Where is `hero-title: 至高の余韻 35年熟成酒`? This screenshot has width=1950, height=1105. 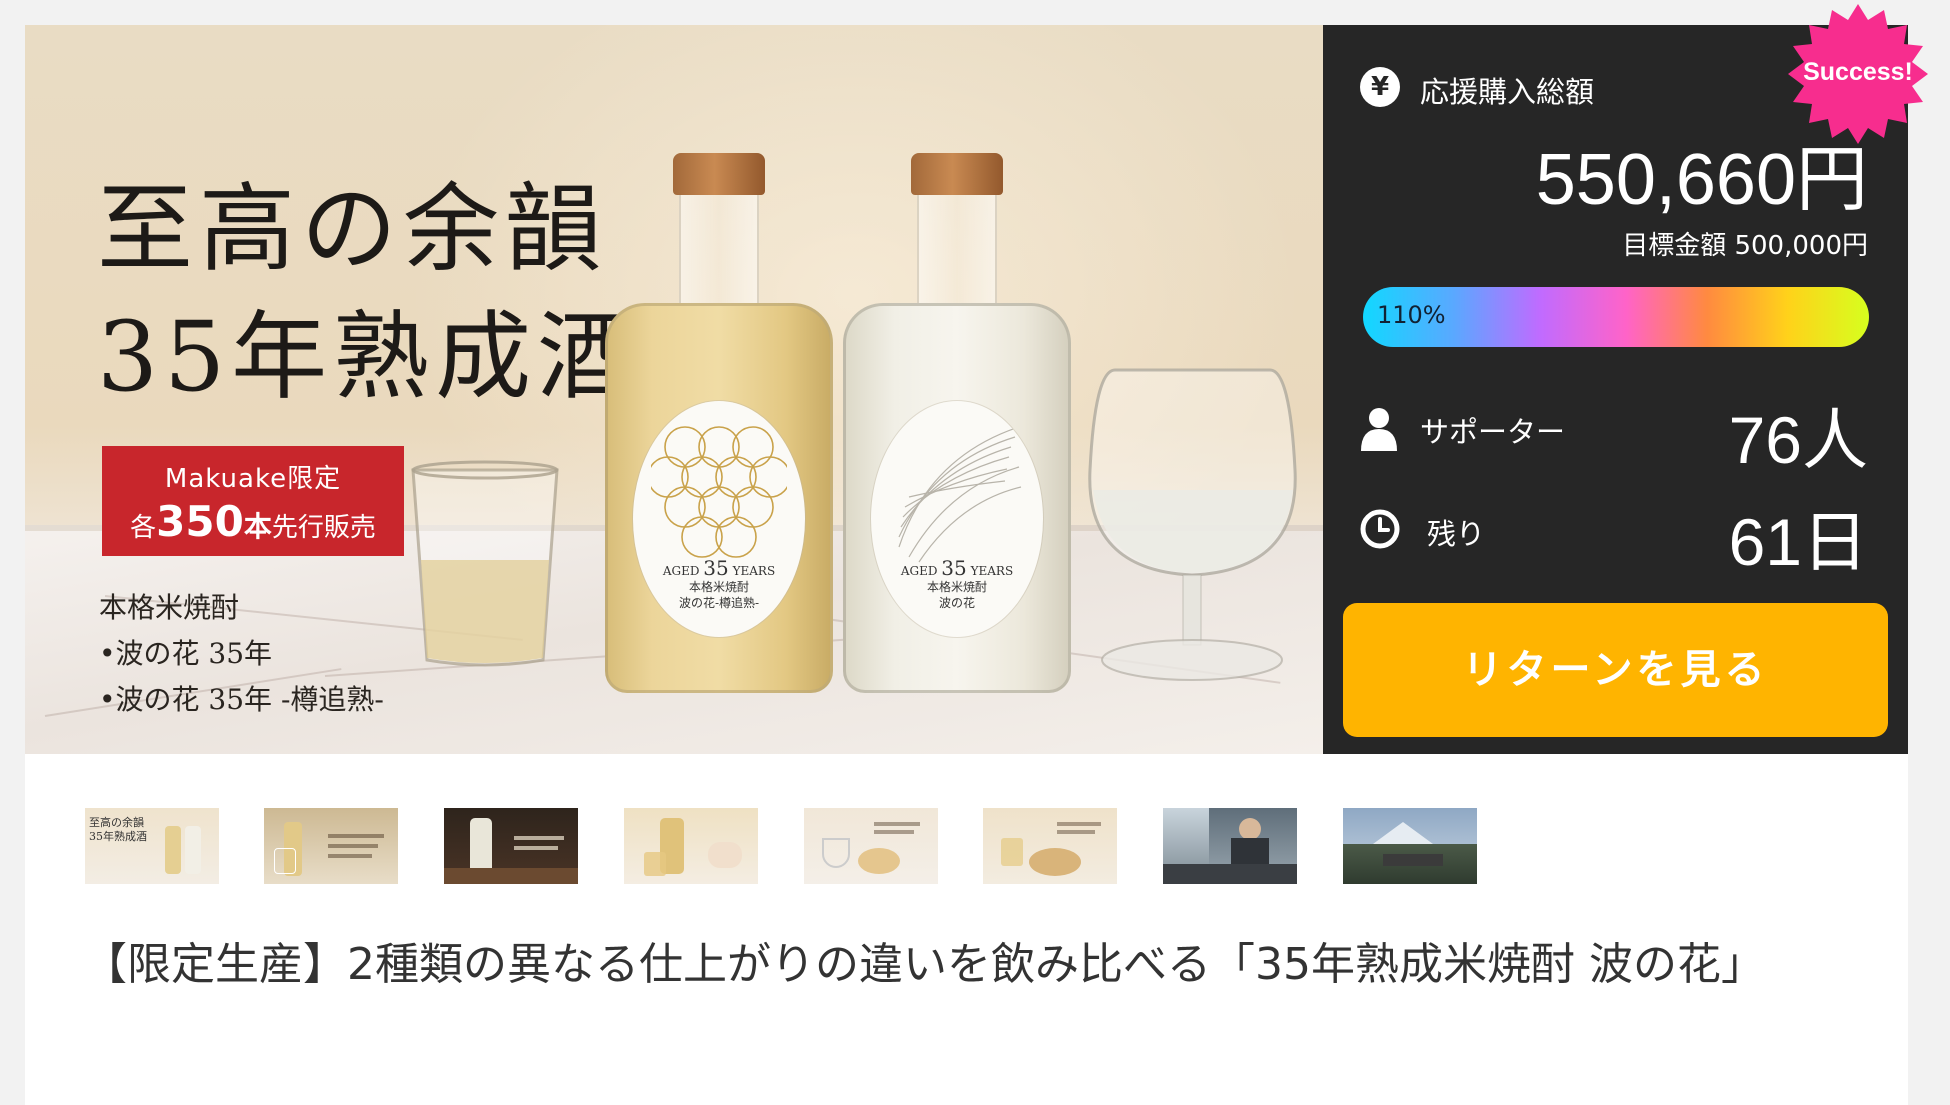
hero-title: 至高の余韻 35年熟成酒 is located at coordinates (368, 293).